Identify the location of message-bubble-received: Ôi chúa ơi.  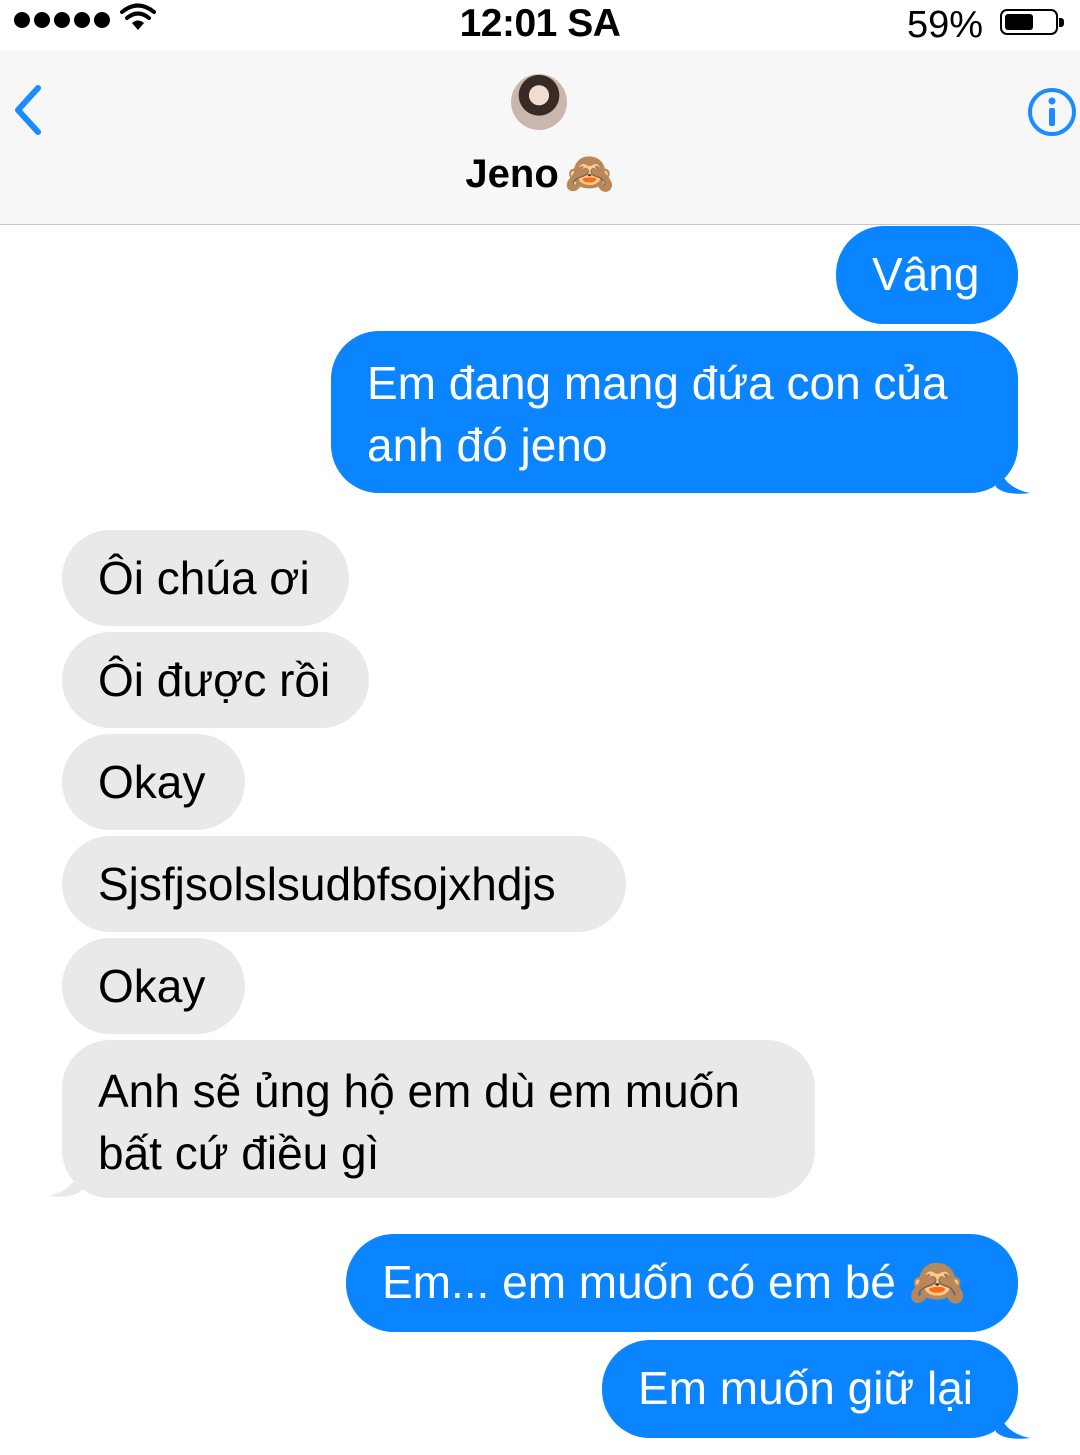
(205, 578).